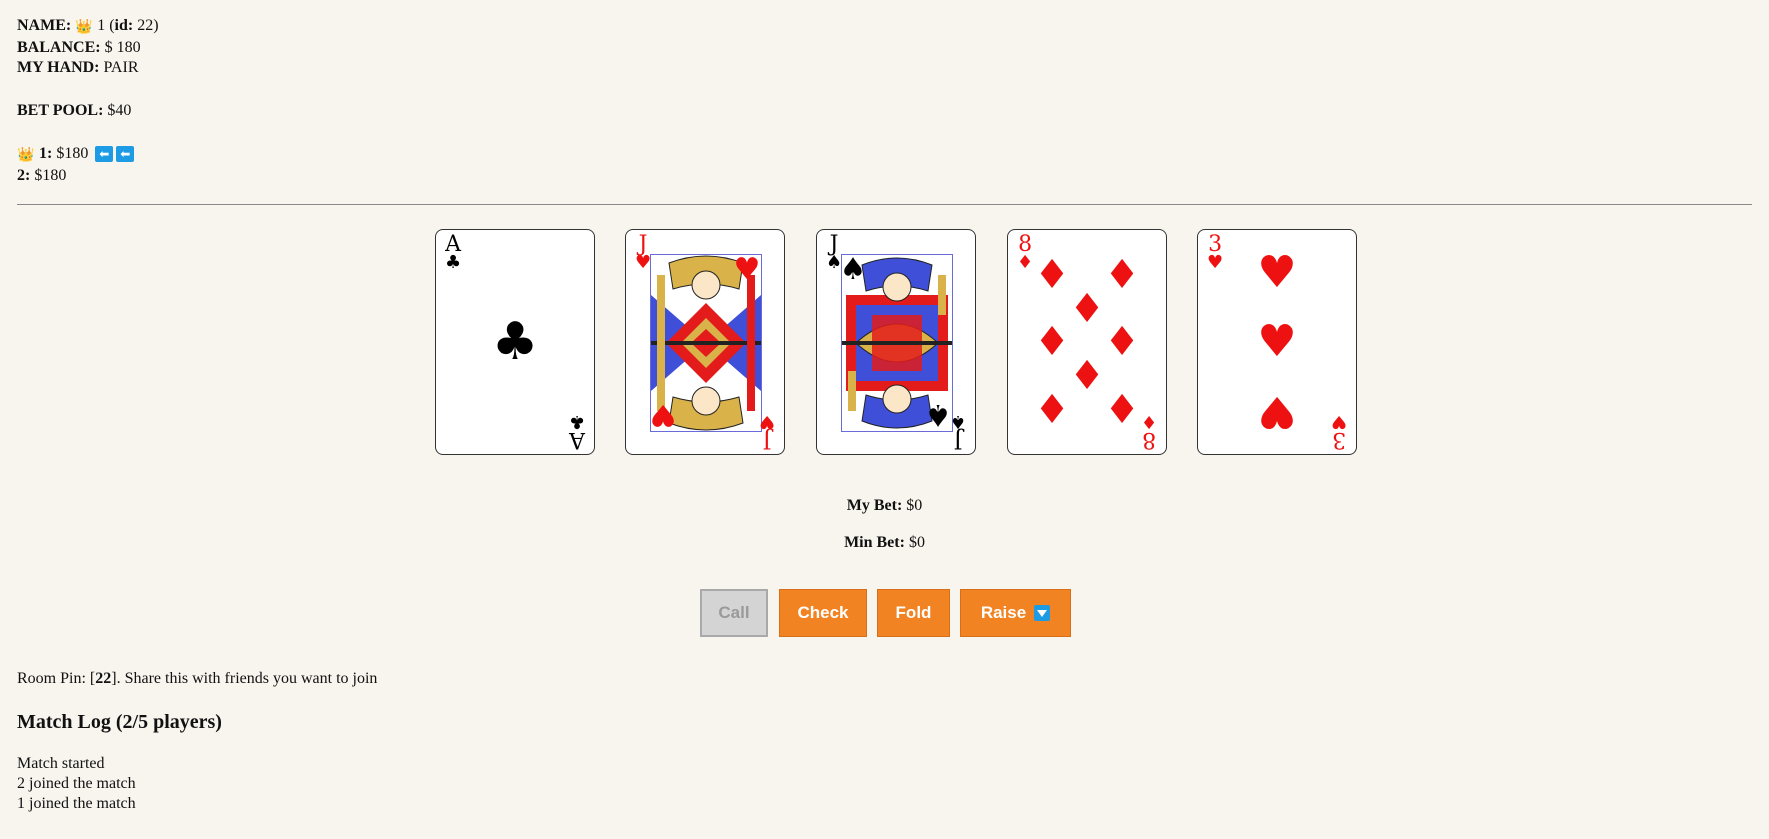  I want to click on hand-label: MY HAND:, so click(58, 67).